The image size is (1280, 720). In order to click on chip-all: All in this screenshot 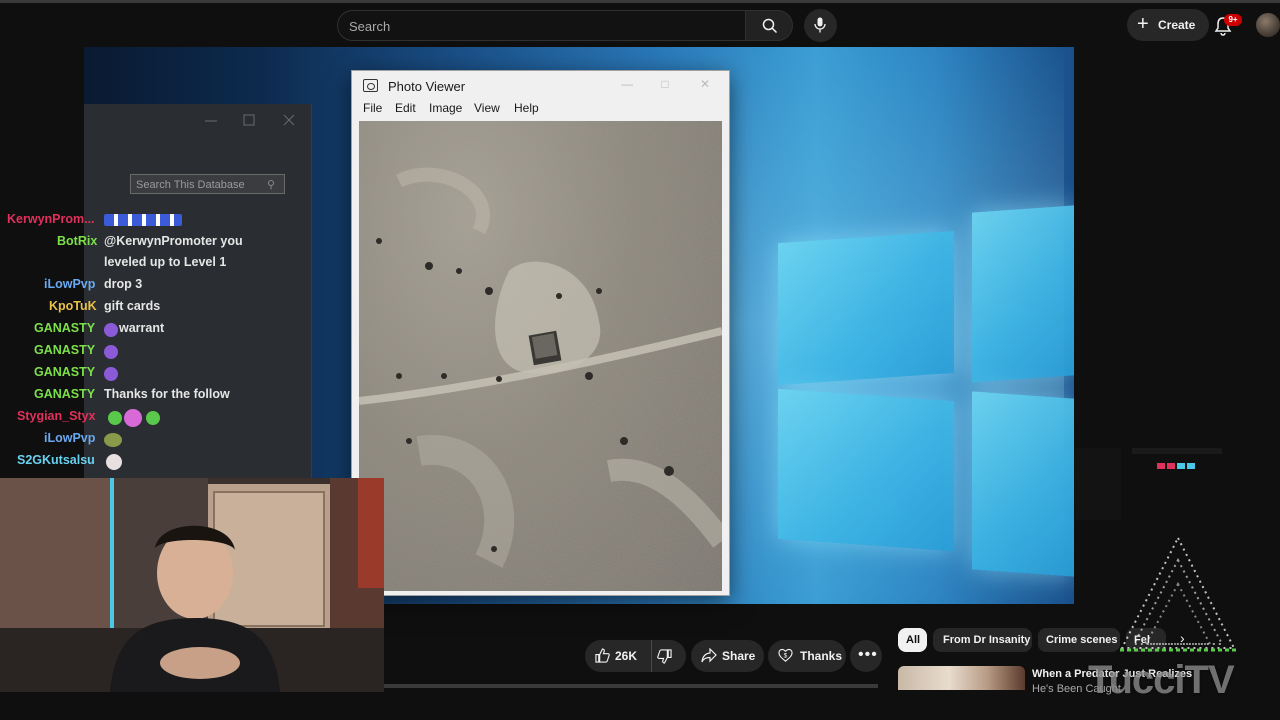, I will do `click(912, 640)`.